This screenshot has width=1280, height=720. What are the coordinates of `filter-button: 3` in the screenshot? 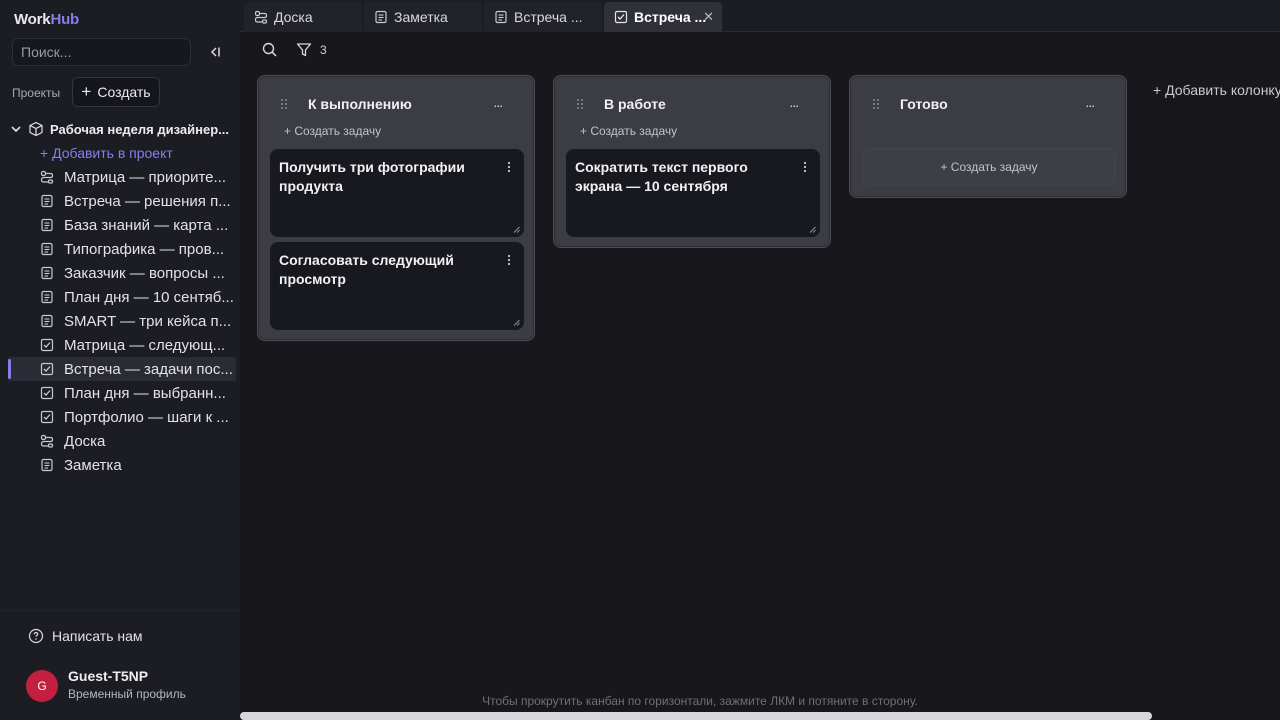 It's located at (311, 50).